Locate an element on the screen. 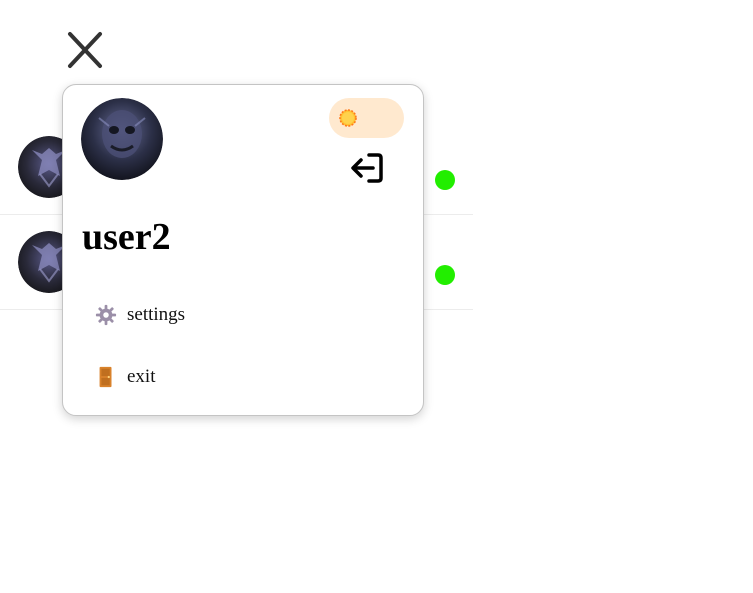 This screenshot has height=593, width=753. door-icon is located at coordinates (105, 377).